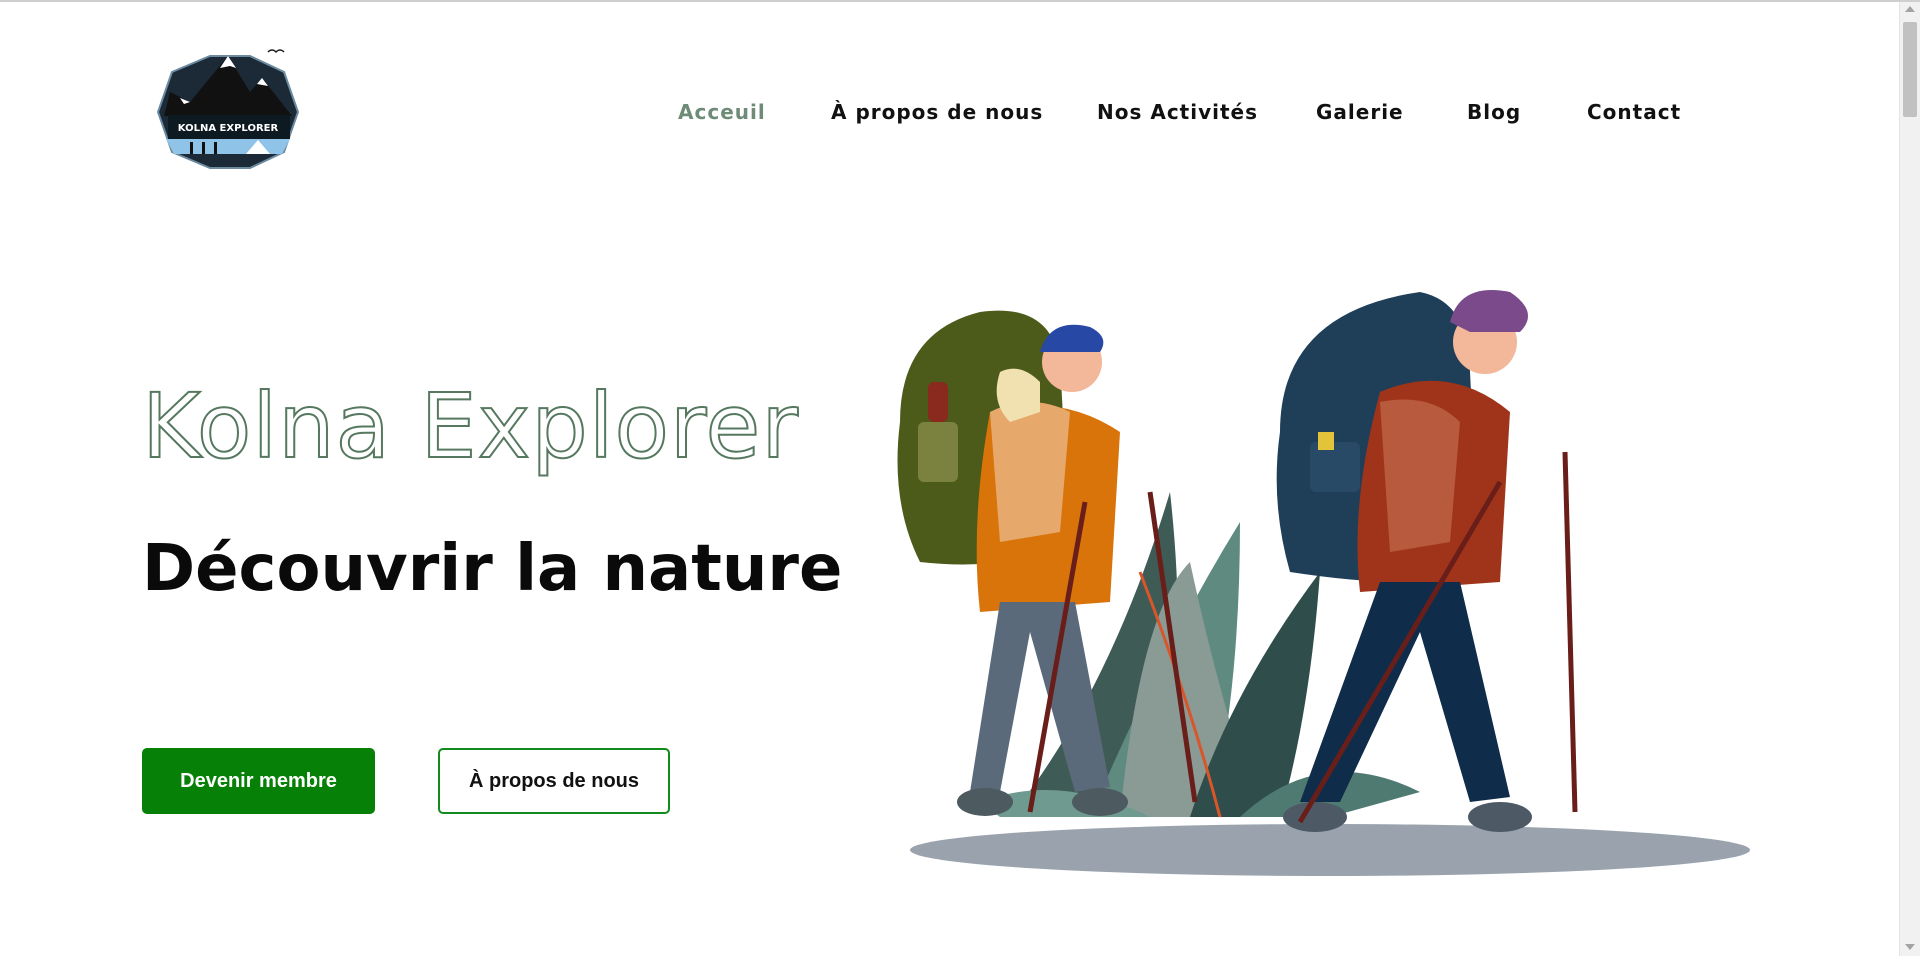  What do you see at coordinates (470, 426) in the screenshot?
I see `hero-title: Kolna Explorer` at bounding box center [470, 426].